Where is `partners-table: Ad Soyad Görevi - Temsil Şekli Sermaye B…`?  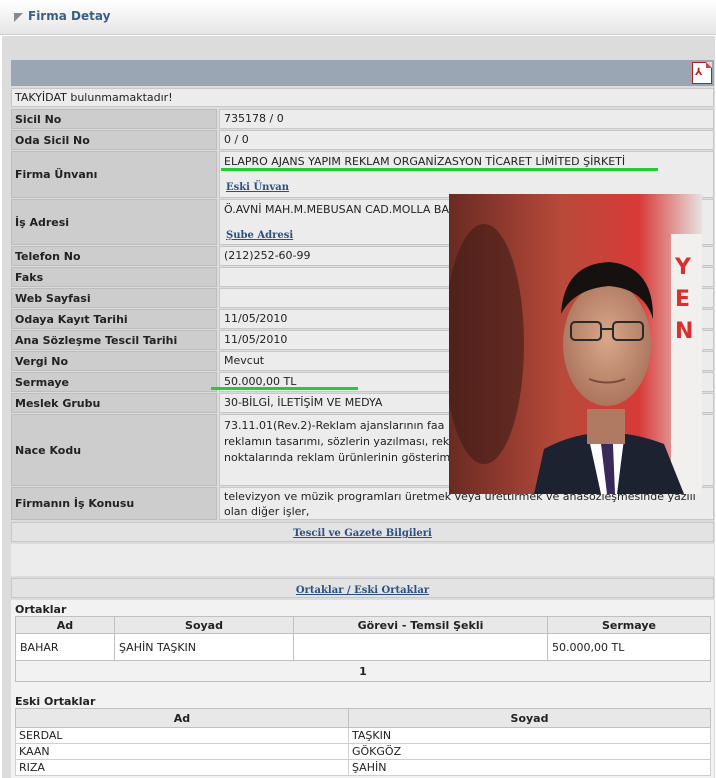
partners-table: Ad Soyad Görevi - Temsil Şekli Sermaye B… is located at coordinates (363, 649).